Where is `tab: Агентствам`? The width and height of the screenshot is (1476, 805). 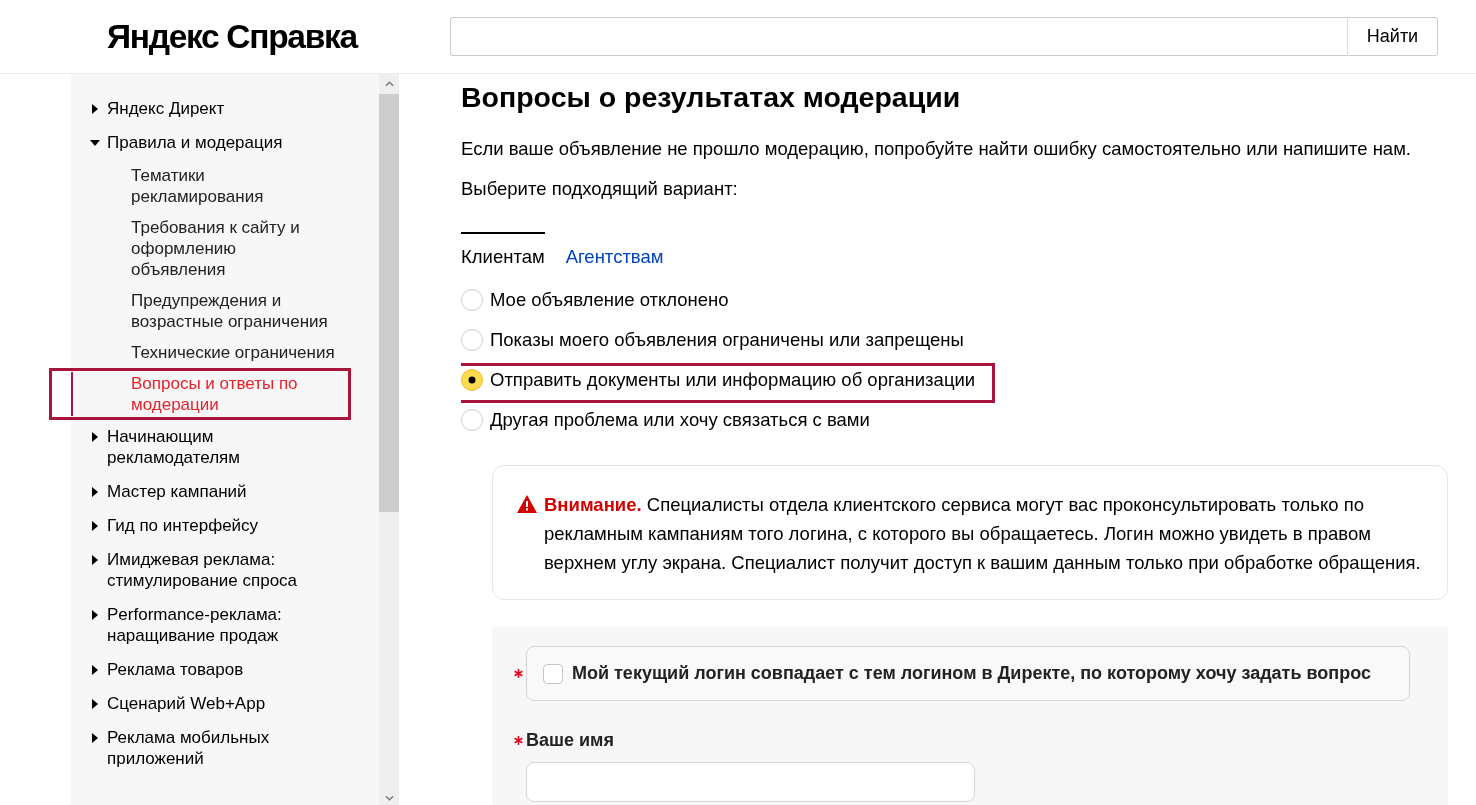 tab: Агентствам is located at coordinates (614, 250).